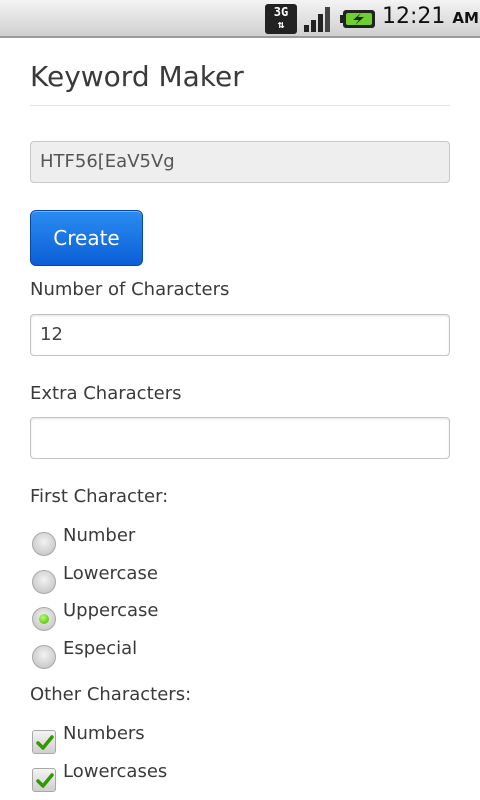 This screenshot has width=480, height=800. Describe the element at coordinates (240, 618) in the screenshot. I see `radio-option-uppercase: Uppercase` at that location.